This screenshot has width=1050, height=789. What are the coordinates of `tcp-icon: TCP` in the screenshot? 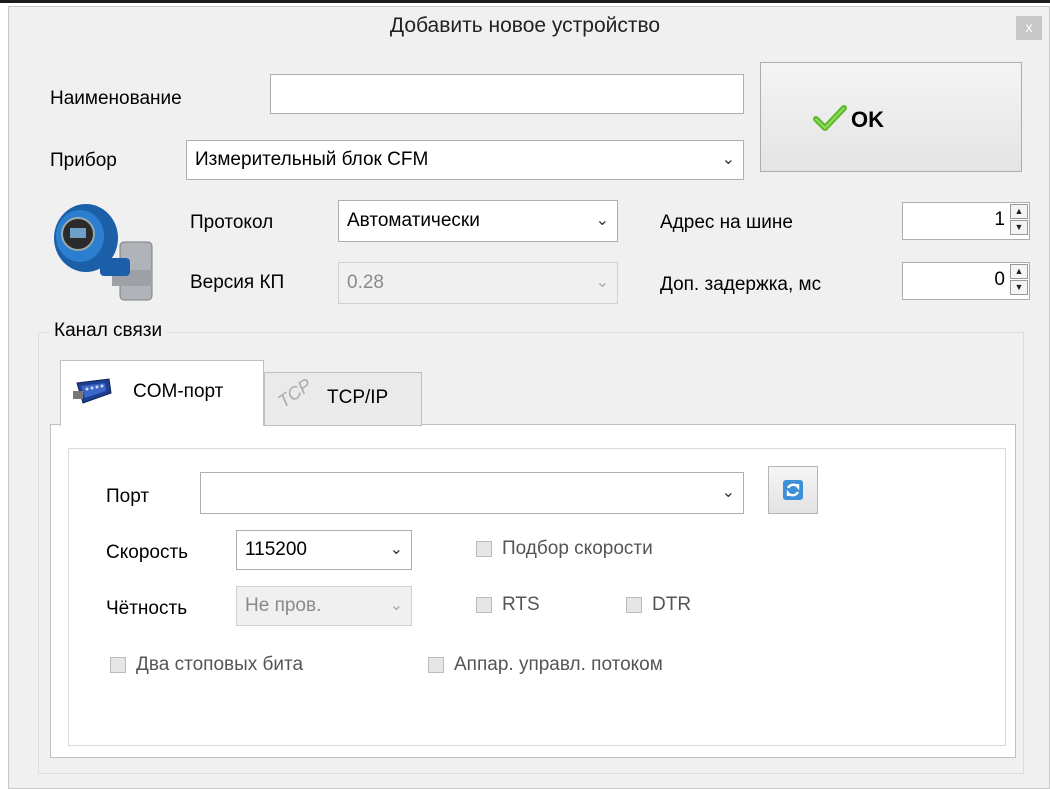 It's located at (295, 393).